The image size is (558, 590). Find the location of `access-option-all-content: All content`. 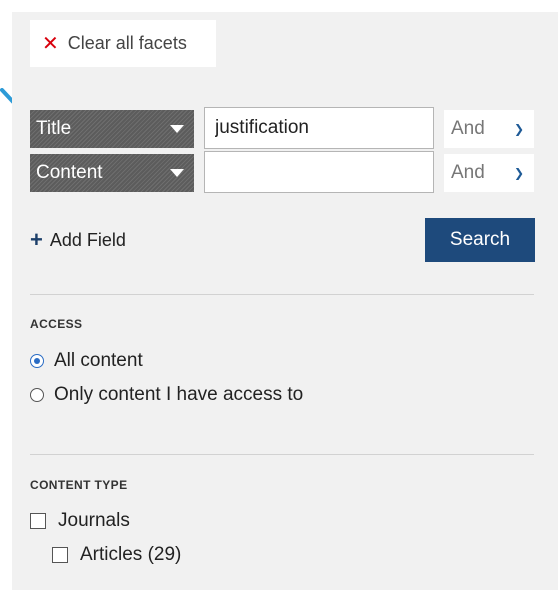

access-option-all-content: All content is located at coordinates (86, 361).